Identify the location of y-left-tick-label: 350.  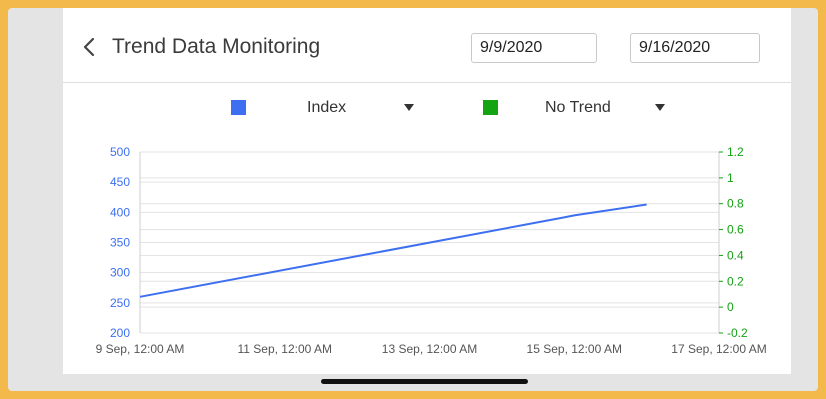
(120, 243).